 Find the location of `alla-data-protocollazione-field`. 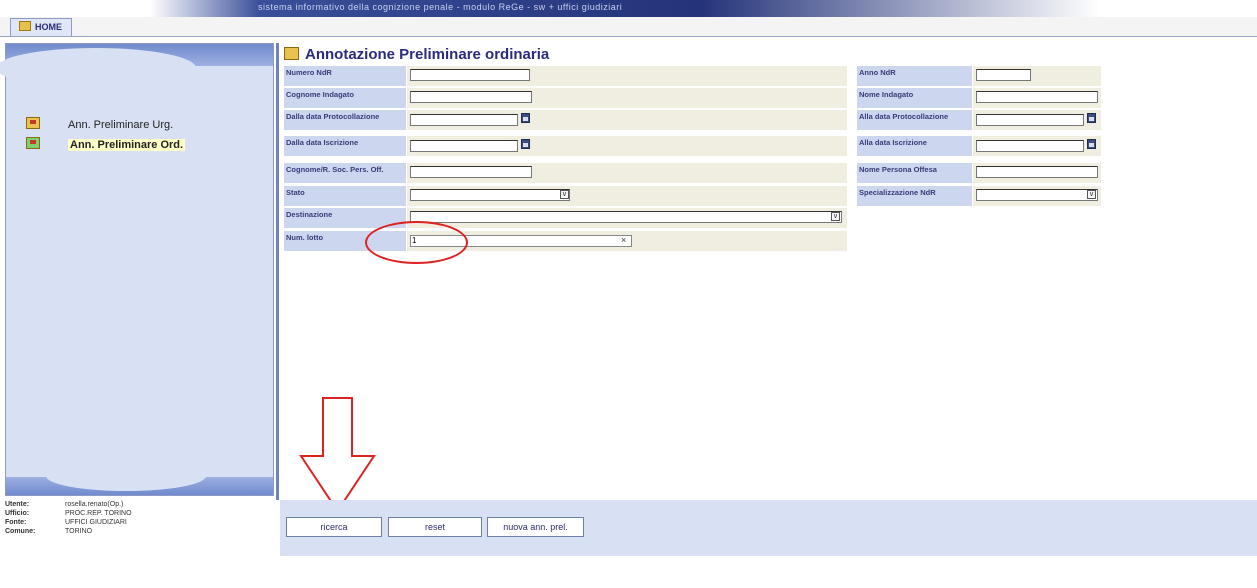

alla-data-protocollazione-field is located at coordinates (1037, 120).